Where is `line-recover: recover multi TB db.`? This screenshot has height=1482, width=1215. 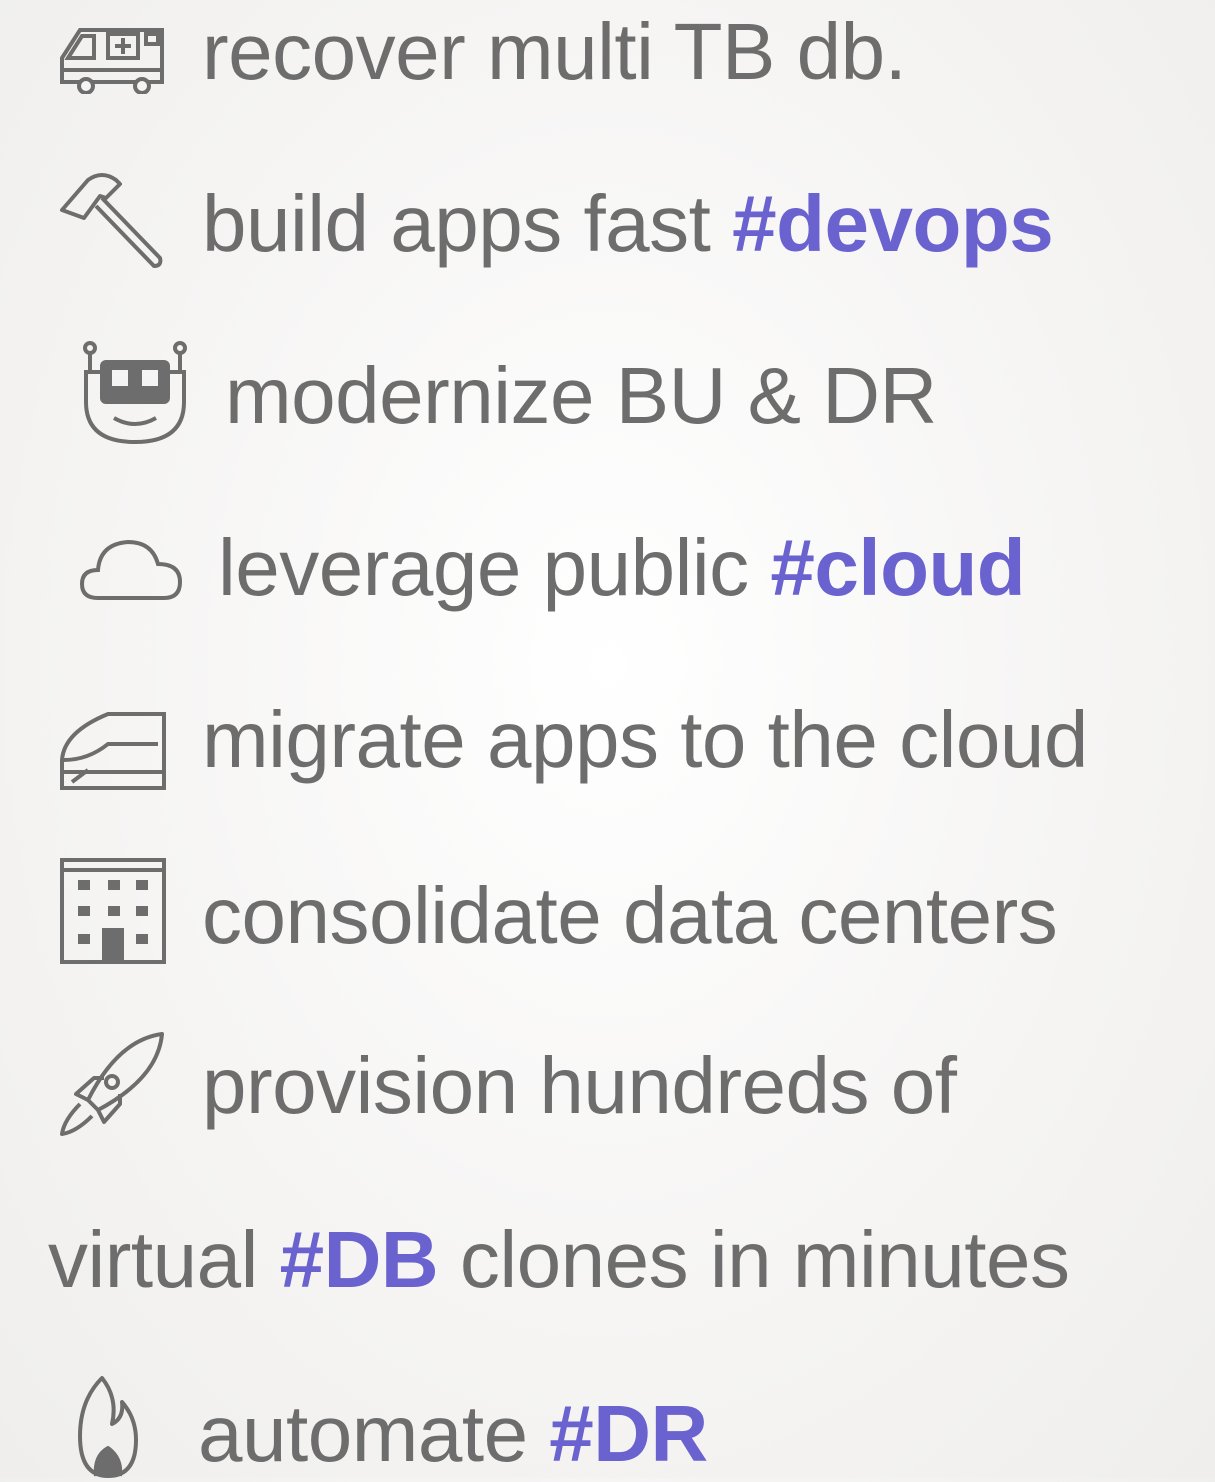 line-recover: recover multi TB db. is located at coordinates (607, 55).